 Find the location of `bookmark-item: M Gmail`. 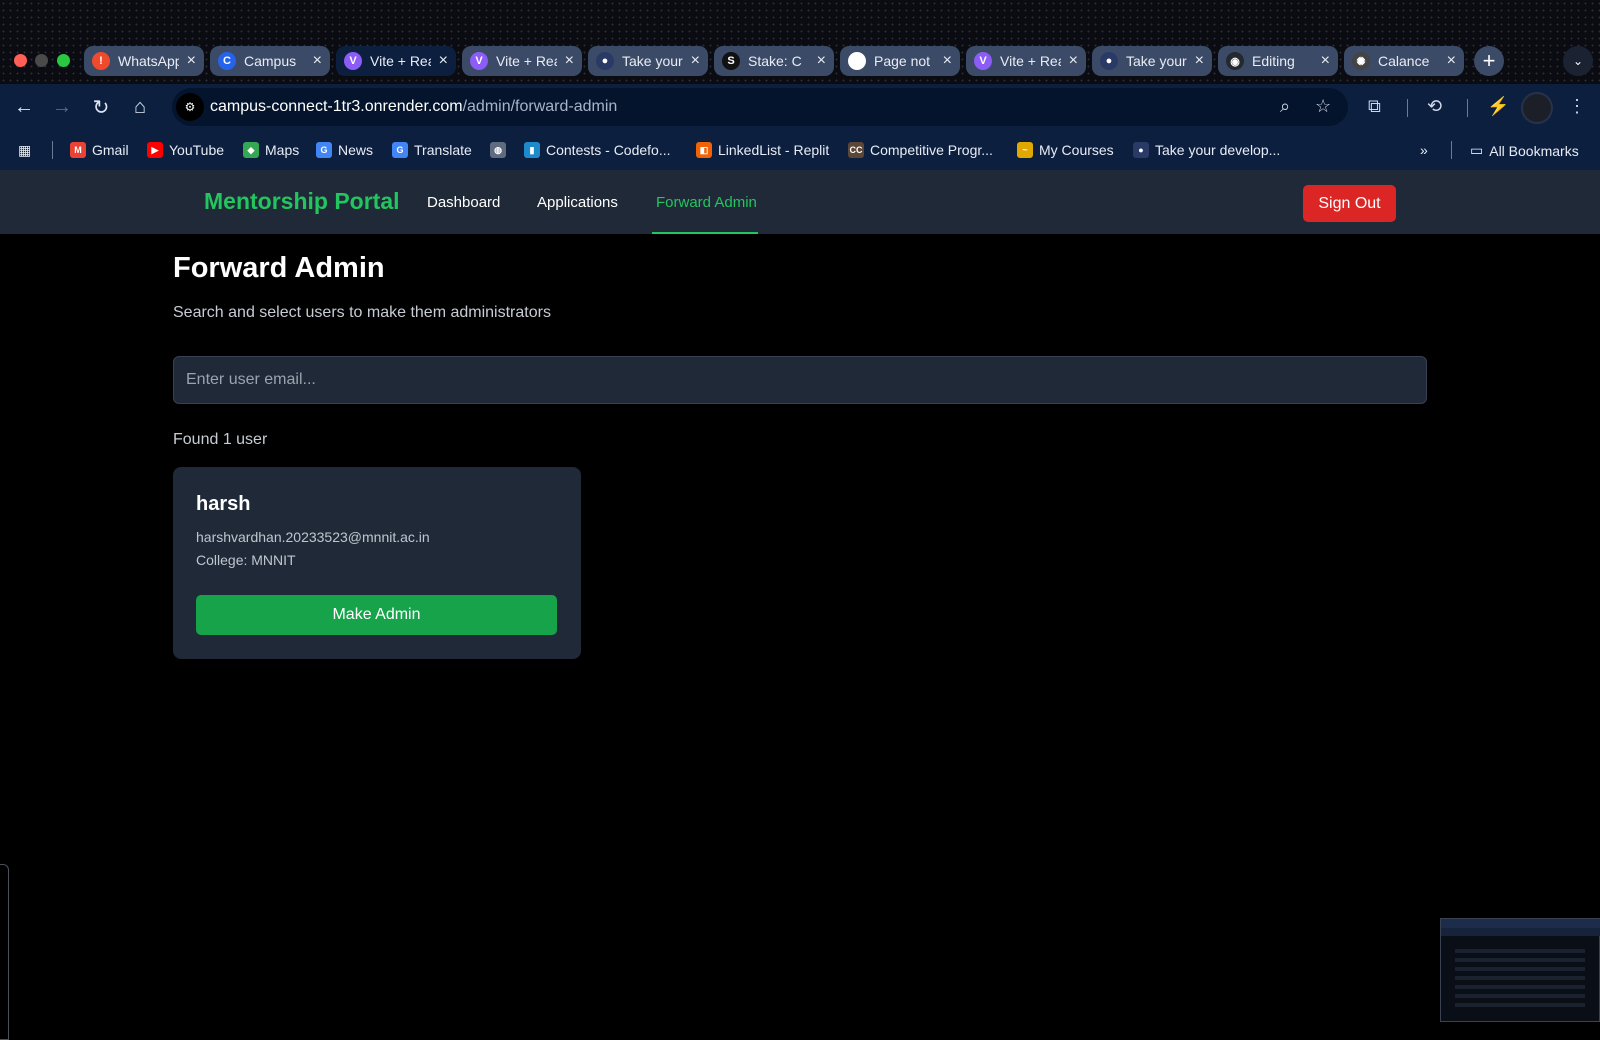

bookmark-item: M Gmail is located at coordinates (99, 150).